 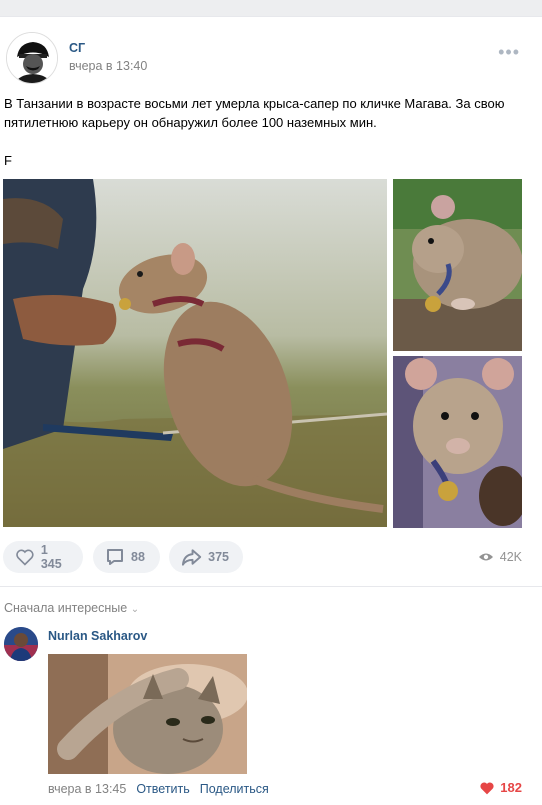 I want to click on comments-sort: Сначала интересные ⌄, so click(x=71, y=608).